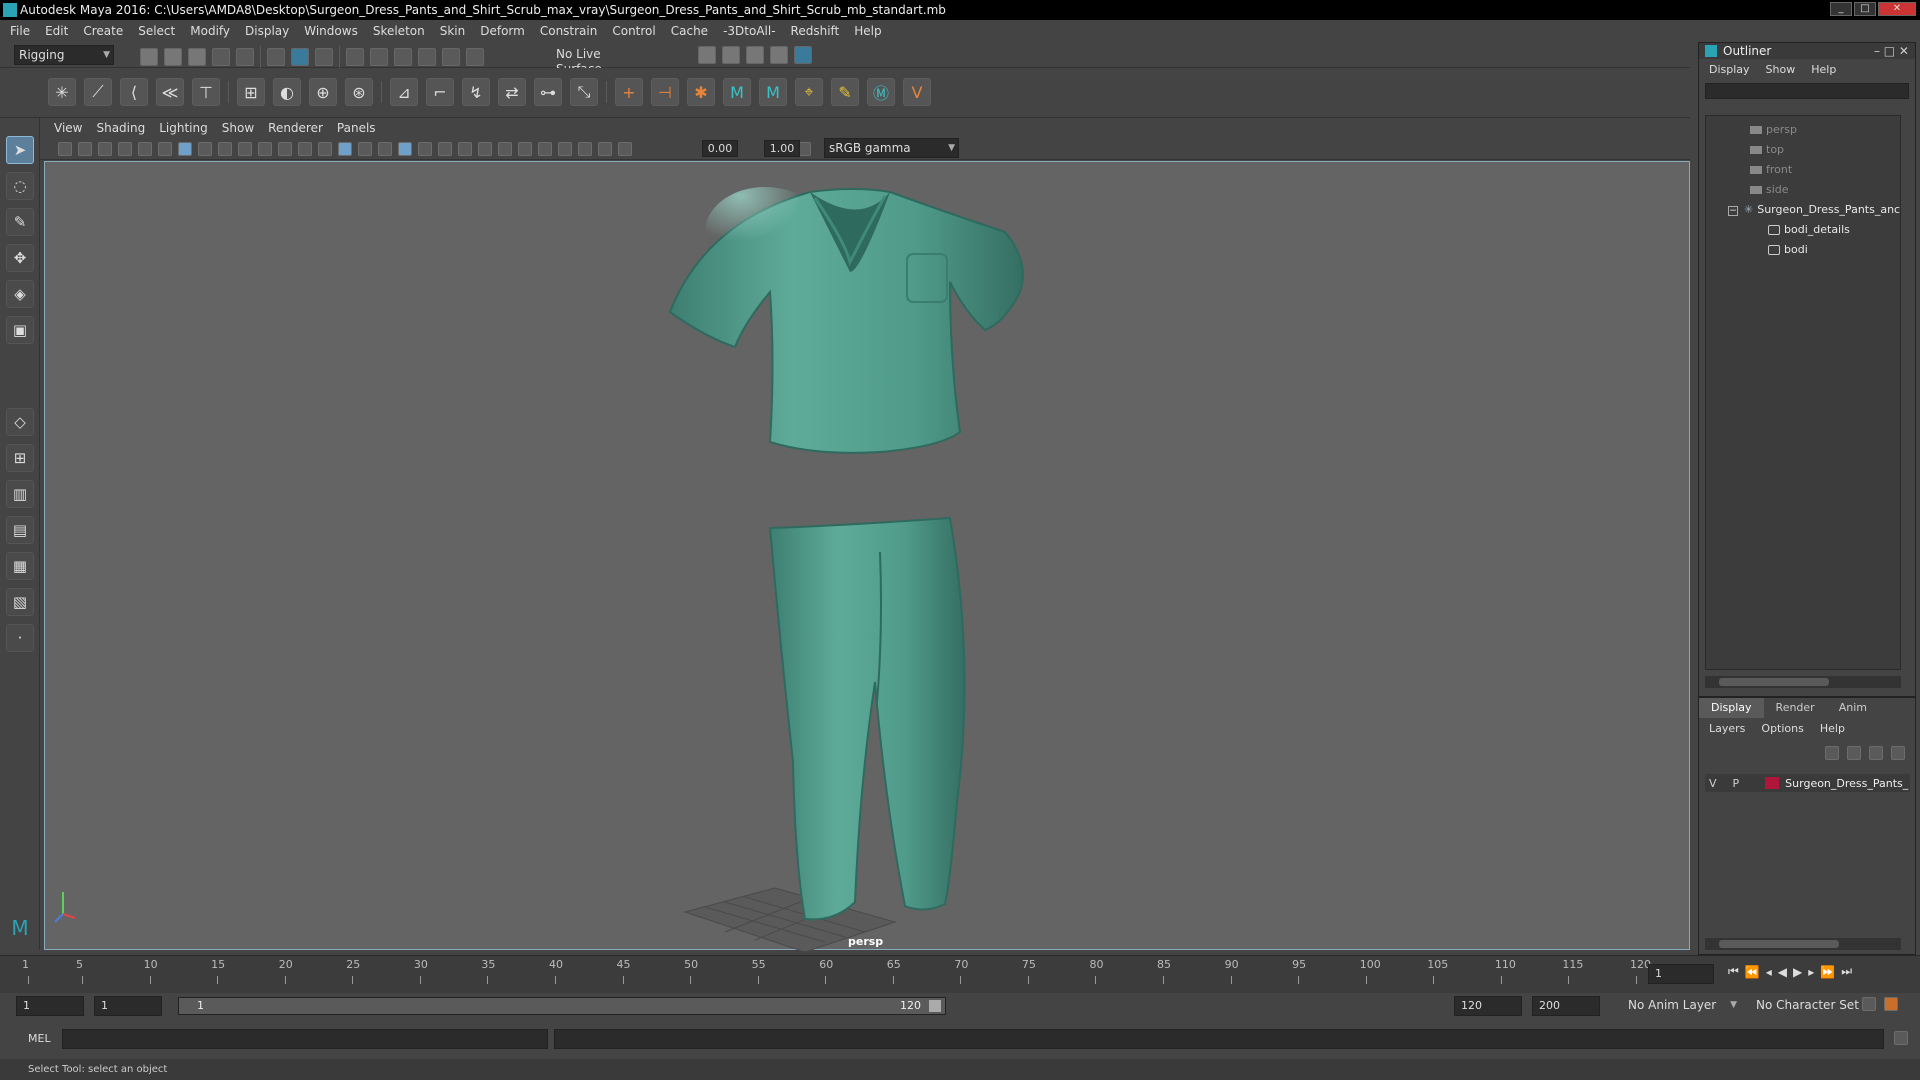 This screenshot has width=1920, height=1080. What do you see at coordinates (403, 57) in the screenshot?
I see `snap-point-icon` at bounding box center [403, 57].